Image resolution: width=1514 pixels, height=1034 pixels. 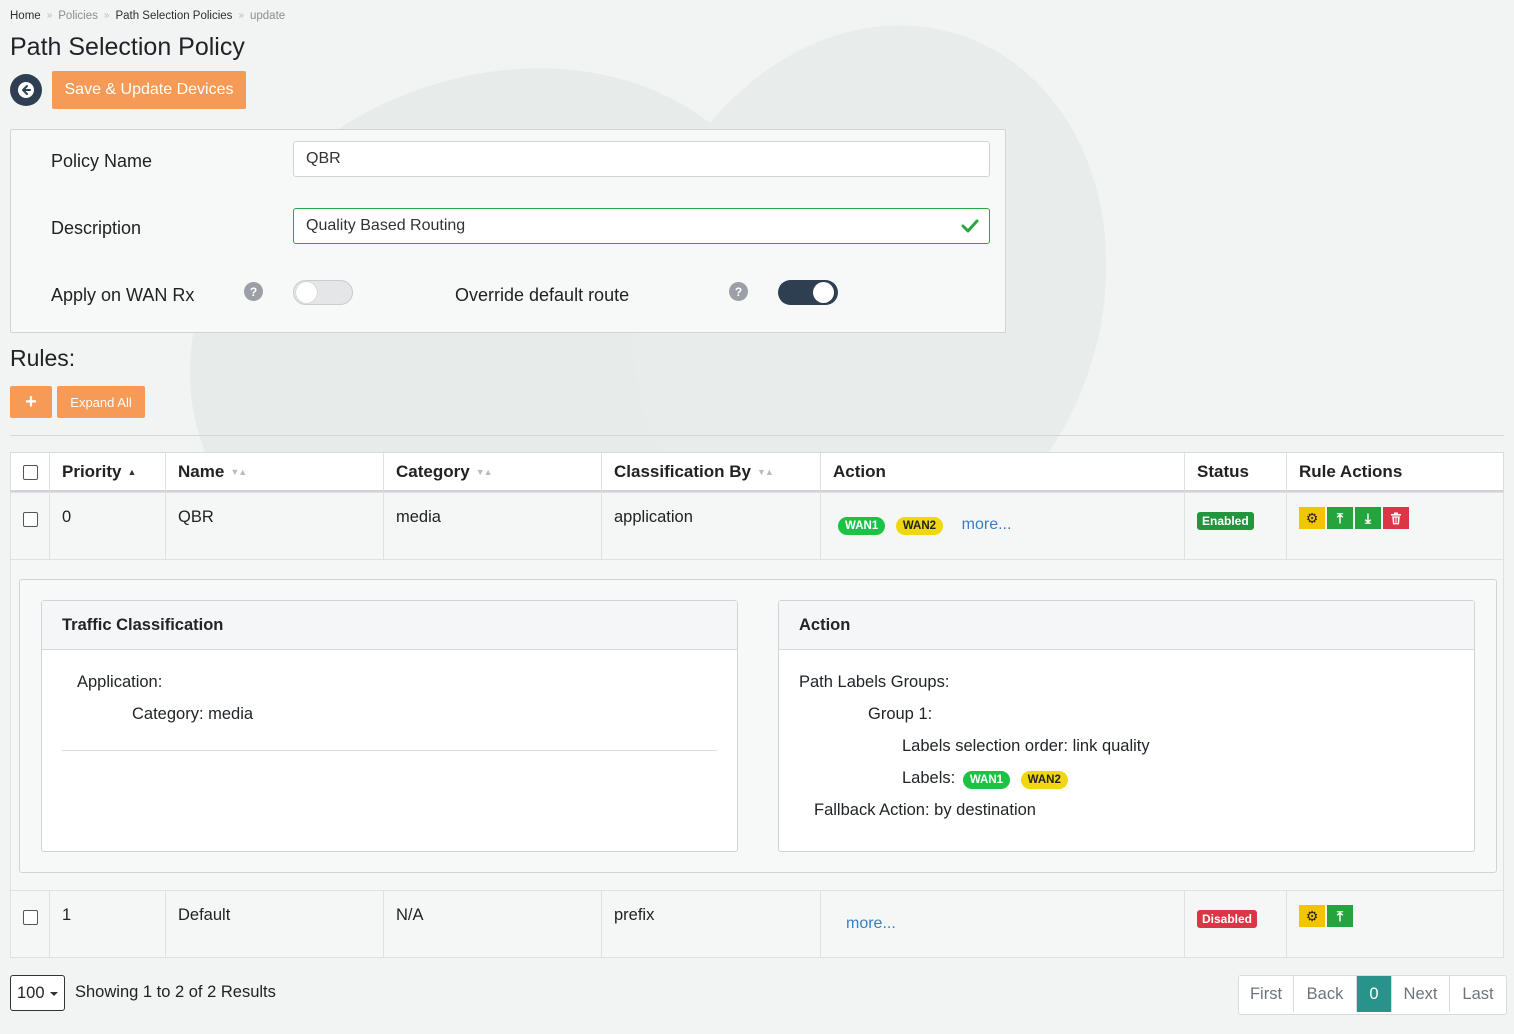 What do you see at coordinates (102, 161) in the screenshot?
I see `policy-name-label: Policy Name` at bounding box center [102, 161].